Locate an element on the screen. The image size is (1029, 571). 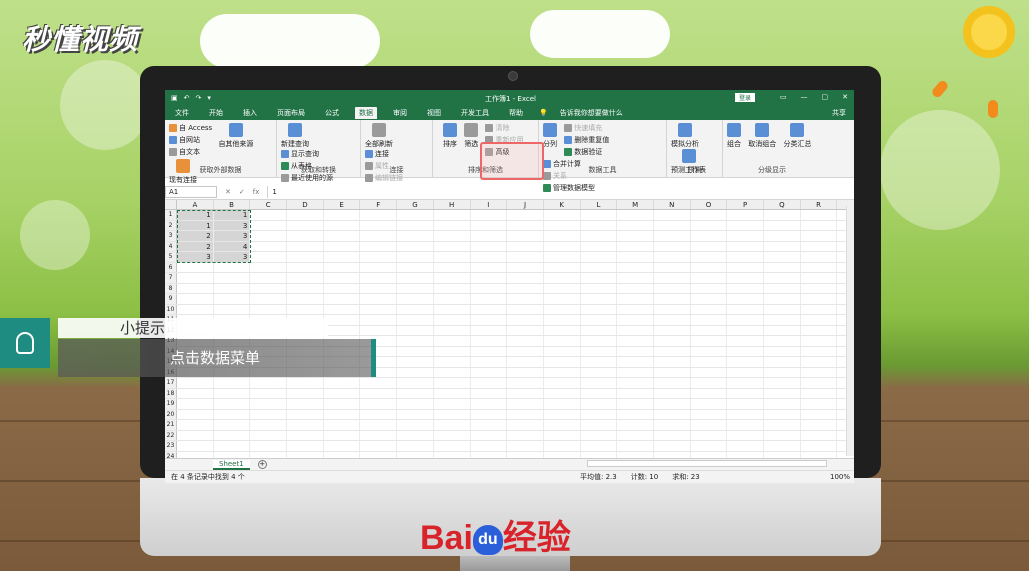
flash-fill-button: 快速填充 is located at coordinates (586, 128).